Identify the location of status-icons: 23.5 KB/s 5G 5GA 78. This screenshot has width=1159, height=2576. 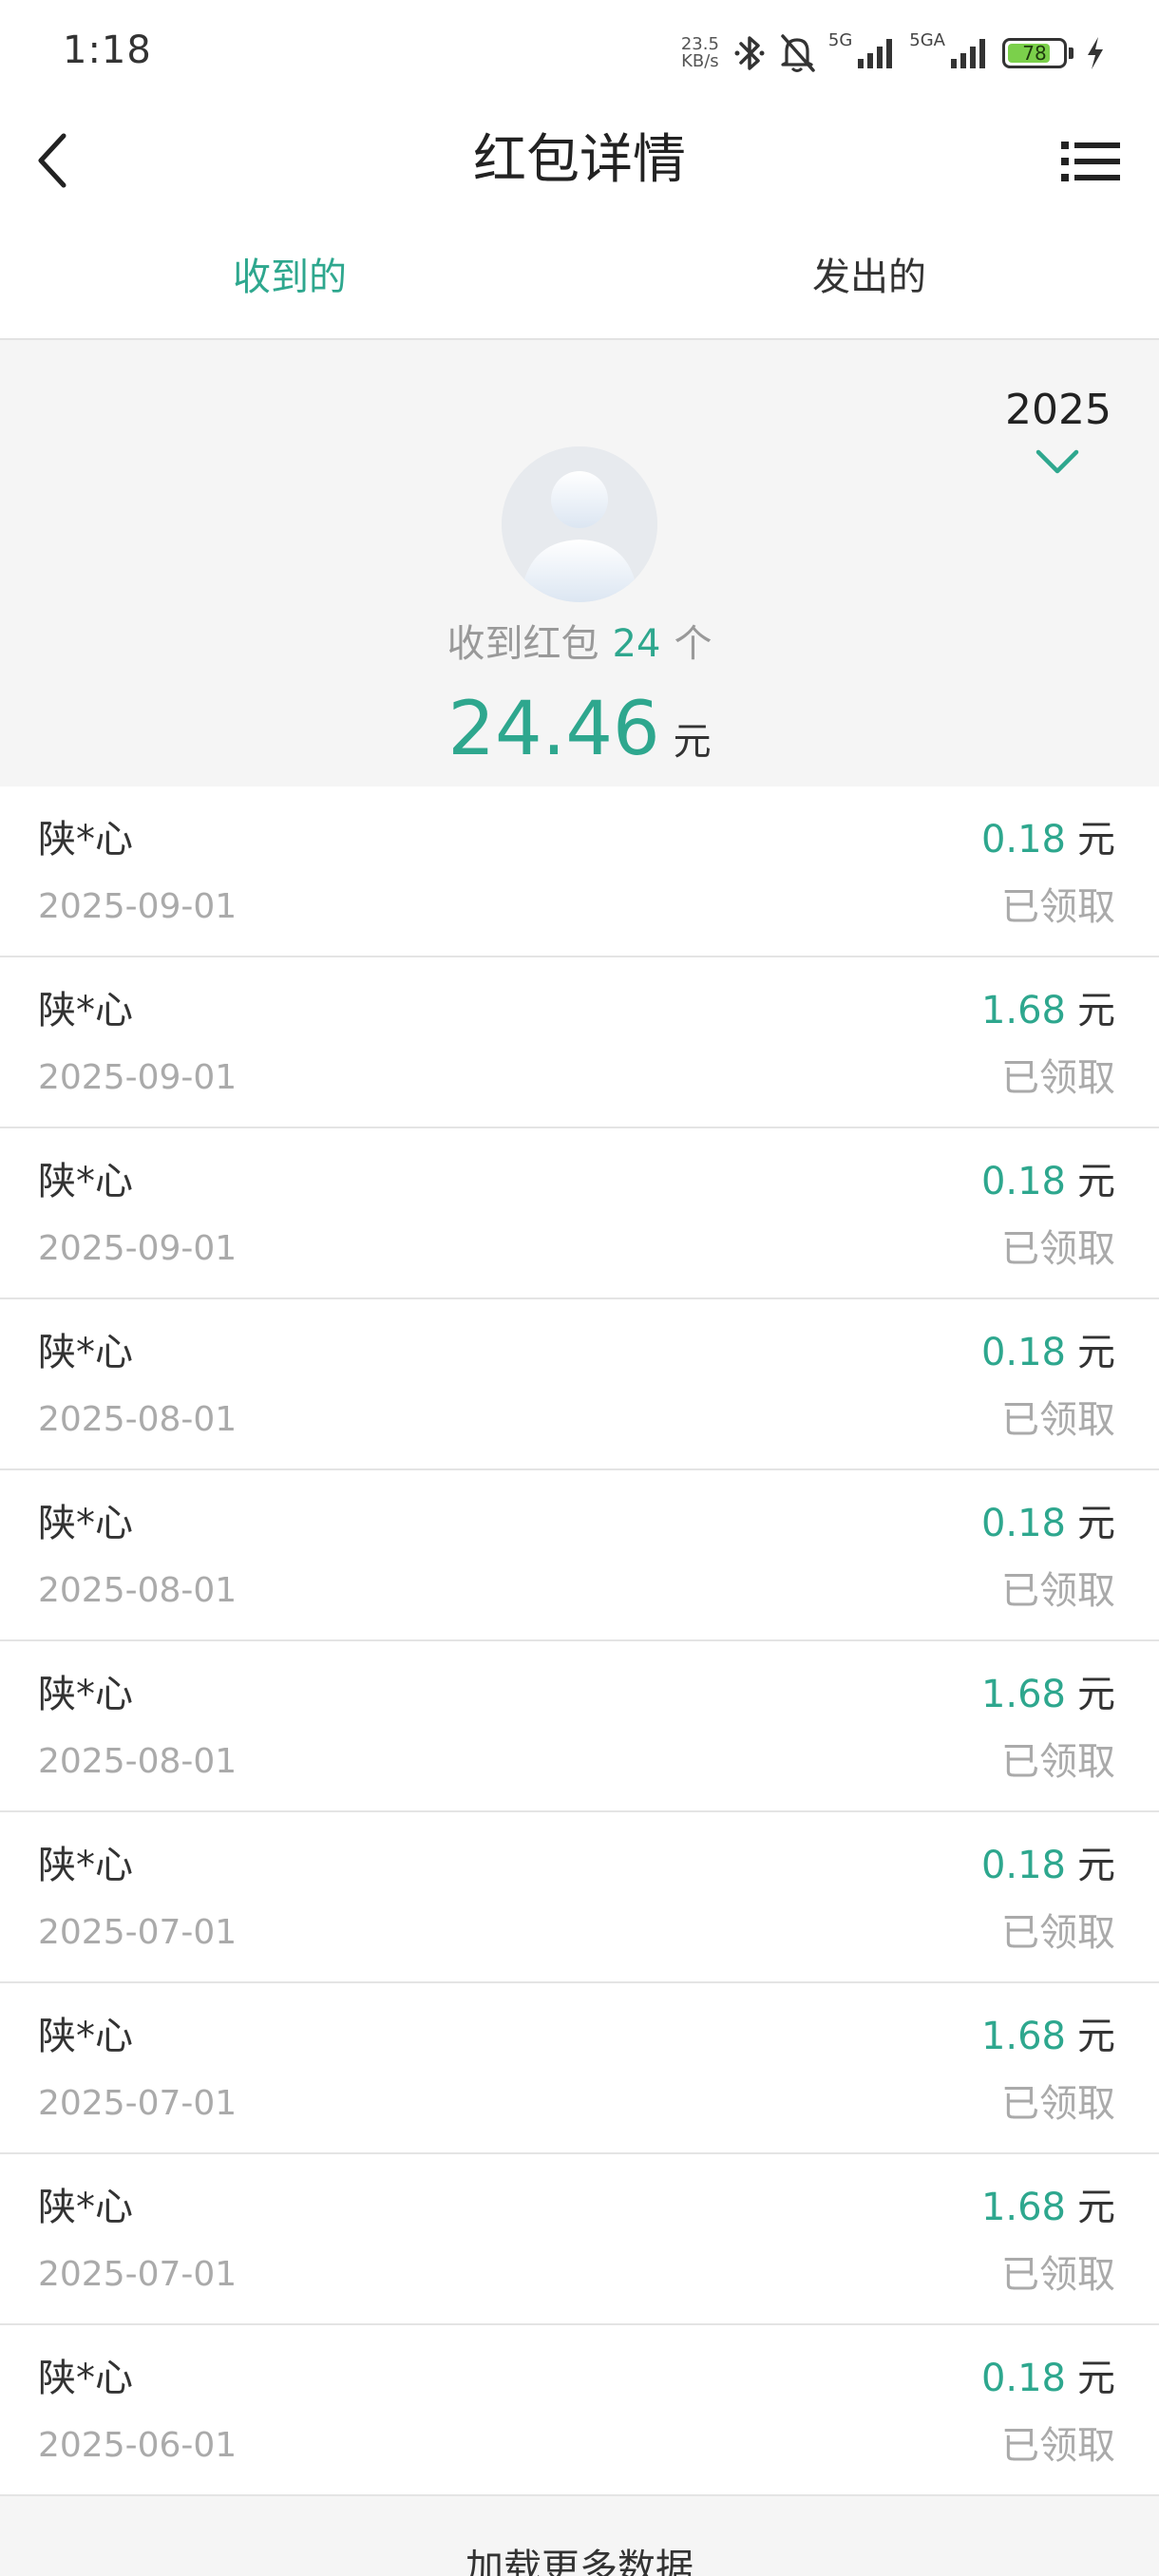
(892, 53).